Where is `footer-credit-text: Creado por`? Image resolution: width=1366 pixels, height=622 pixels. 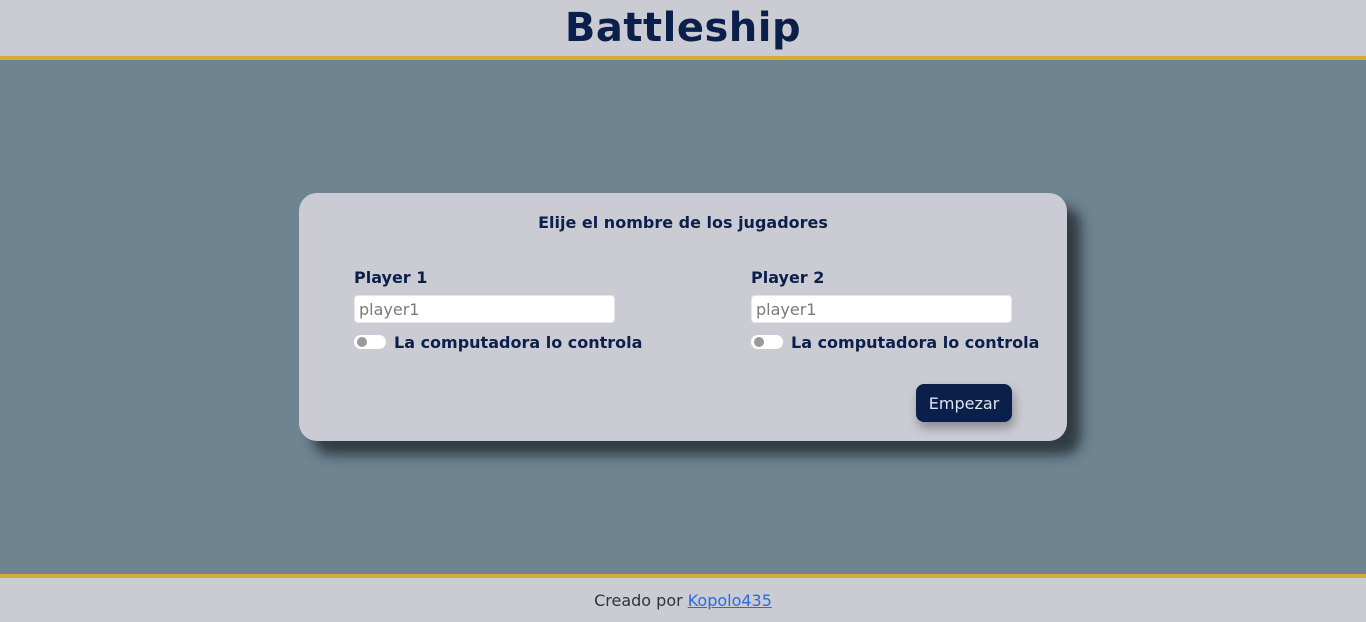
footer-credit-text: Creado por is located at coordinates (638, 600).